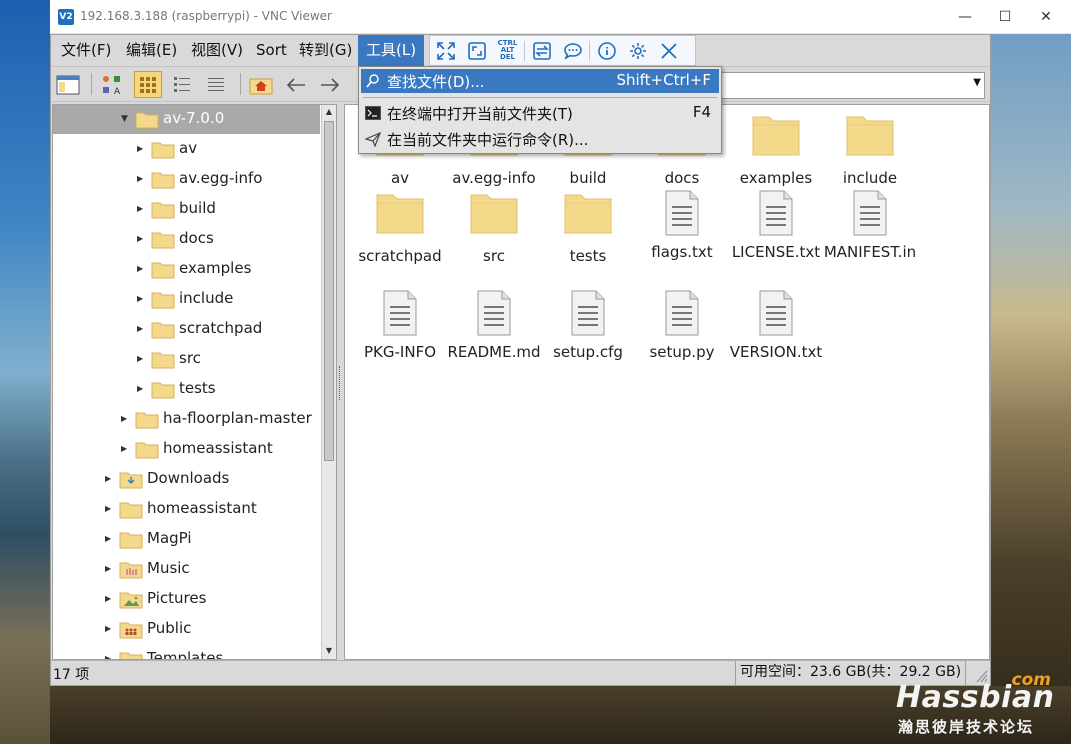 This screenshot has width=1071, height=744. What do you see at coordinates (391, 50) in the screenshot?
I see `menu-tools: 工具(L)` at bounding box center [391, 50].